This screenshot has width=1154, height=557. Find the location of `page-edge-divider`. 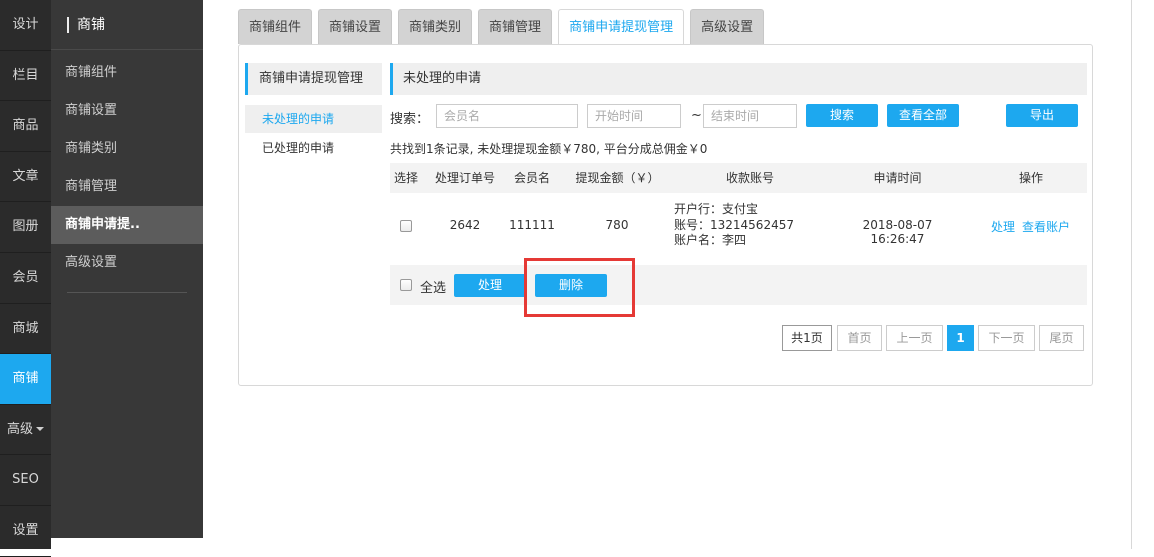

page-edge-divider is located at coordinates (1131, 274).